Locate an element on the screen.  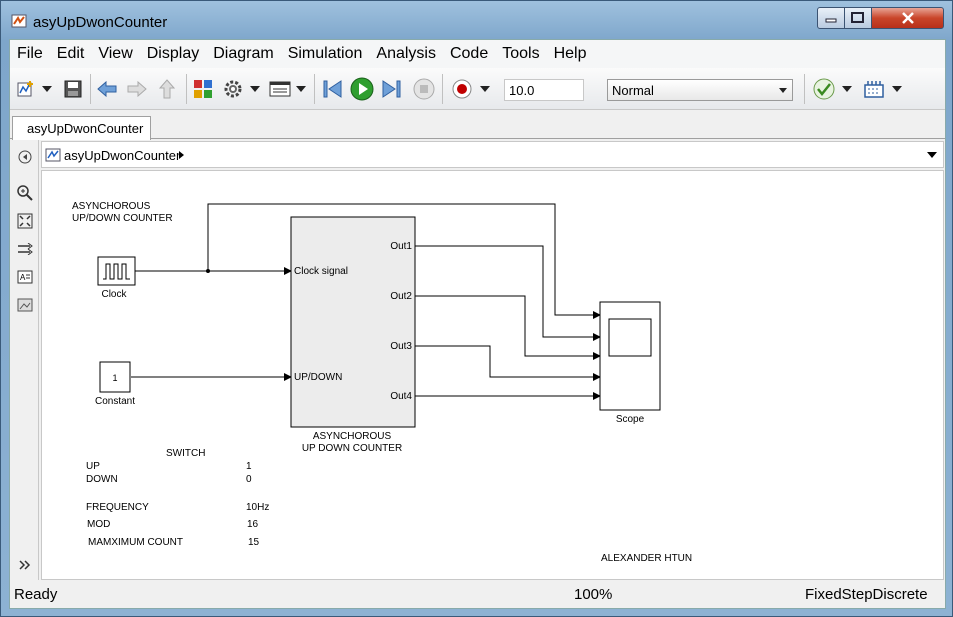
expand-sidebar-button is located at coordinates (25, 565).